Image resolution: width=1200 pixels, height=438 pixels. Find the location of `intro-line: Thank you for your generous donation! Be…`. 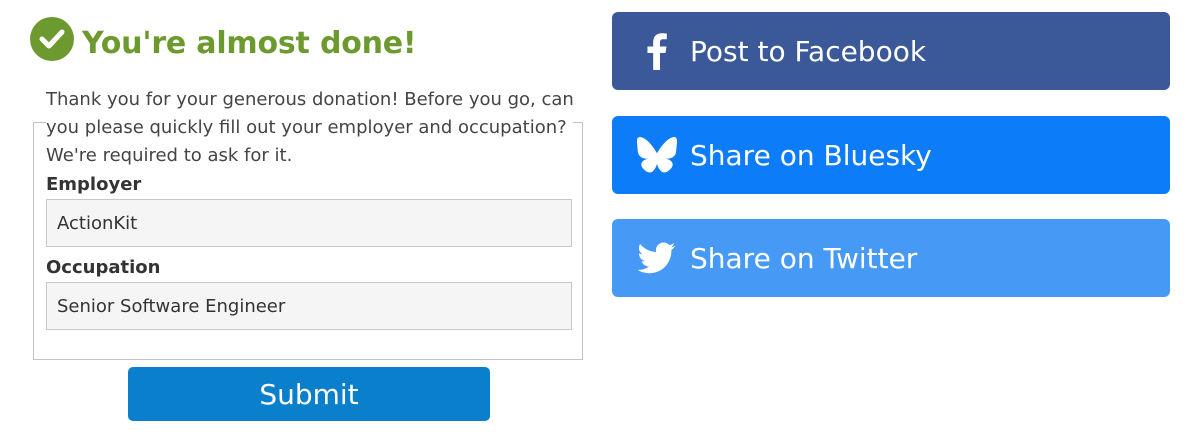

intro-line: Thank you for your generous donation! Be… is located at coordinates (310, 99).